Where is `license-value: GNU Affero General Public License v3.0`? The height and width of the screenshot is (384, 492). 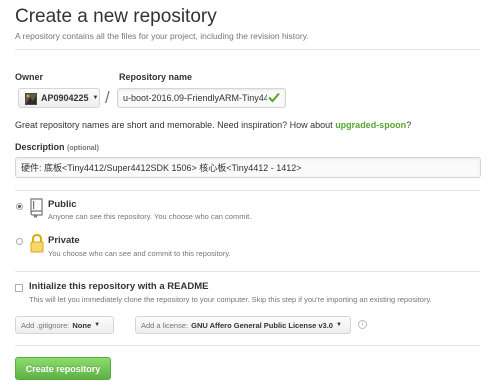 license-value: GNU Affero General Public License v3.0 is located at coordinates (262, 325).